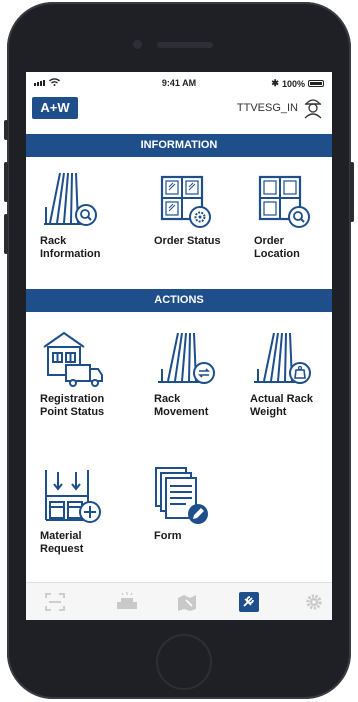 Image resolution: width=358 pixels, height=702 pixels. I want to click on status-right: ✱ 100%, so click(297, 83).